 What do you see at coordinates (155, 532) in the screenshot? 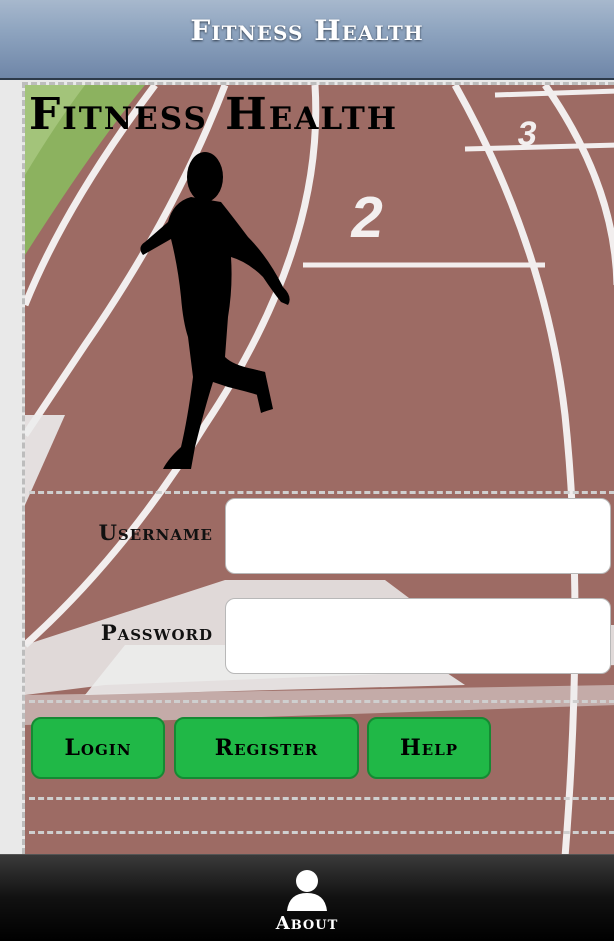
I see `username-label: Username` at bounding box center [155, 532].